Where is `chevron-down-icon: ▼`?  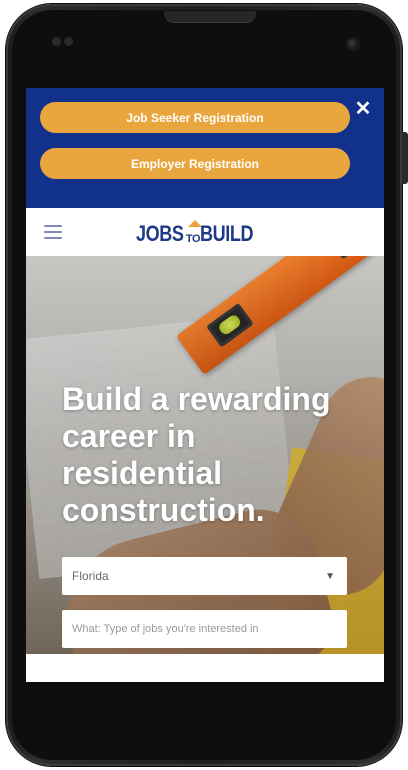 chevron-down-icon: ▼ is located at coordinates (330, 576).